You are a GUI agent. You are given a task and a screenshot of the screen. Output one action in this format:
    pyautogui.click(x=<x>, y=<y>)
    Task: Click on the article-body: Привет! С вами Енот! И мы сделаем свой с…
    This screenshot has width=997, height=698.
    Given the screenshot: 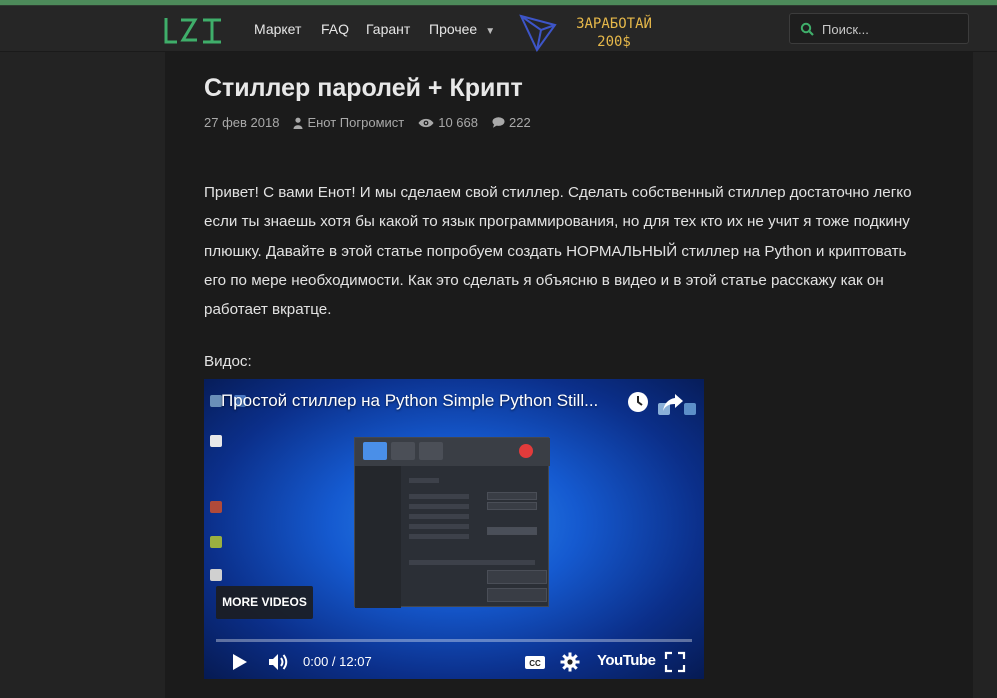 What is the action you would take?
    pyautogui.click(x=558, y=251)
    